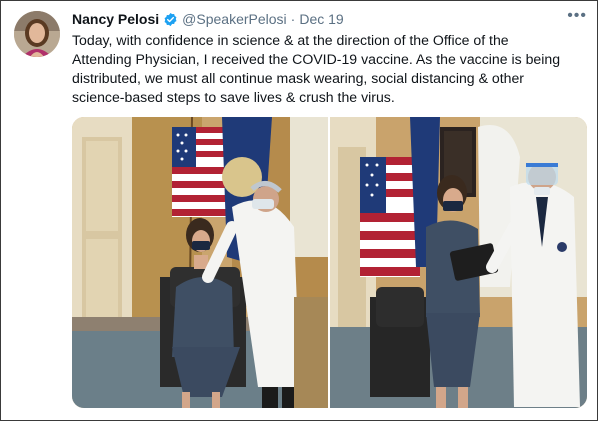 This screenshot has width=598, height=421. I want to click on tweet-header: Nancy Pelosi @SpeakerPelosi · Dec 19, so click(329, 19).